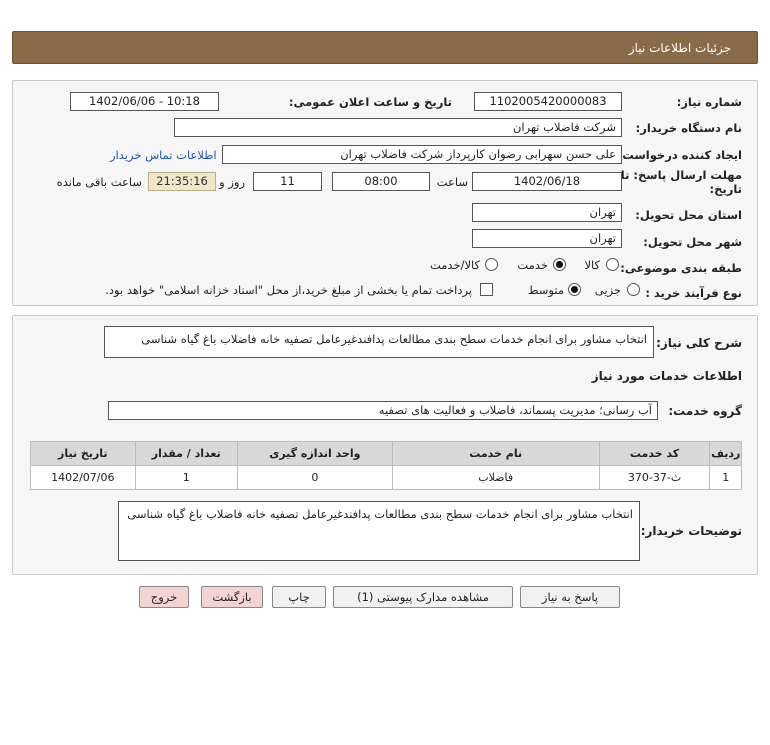  What do you see at coordinates (83, 453) in the screenshot?
I see `table-header-need-date: تاریخ نیاز` at bounding box center [83, 453].